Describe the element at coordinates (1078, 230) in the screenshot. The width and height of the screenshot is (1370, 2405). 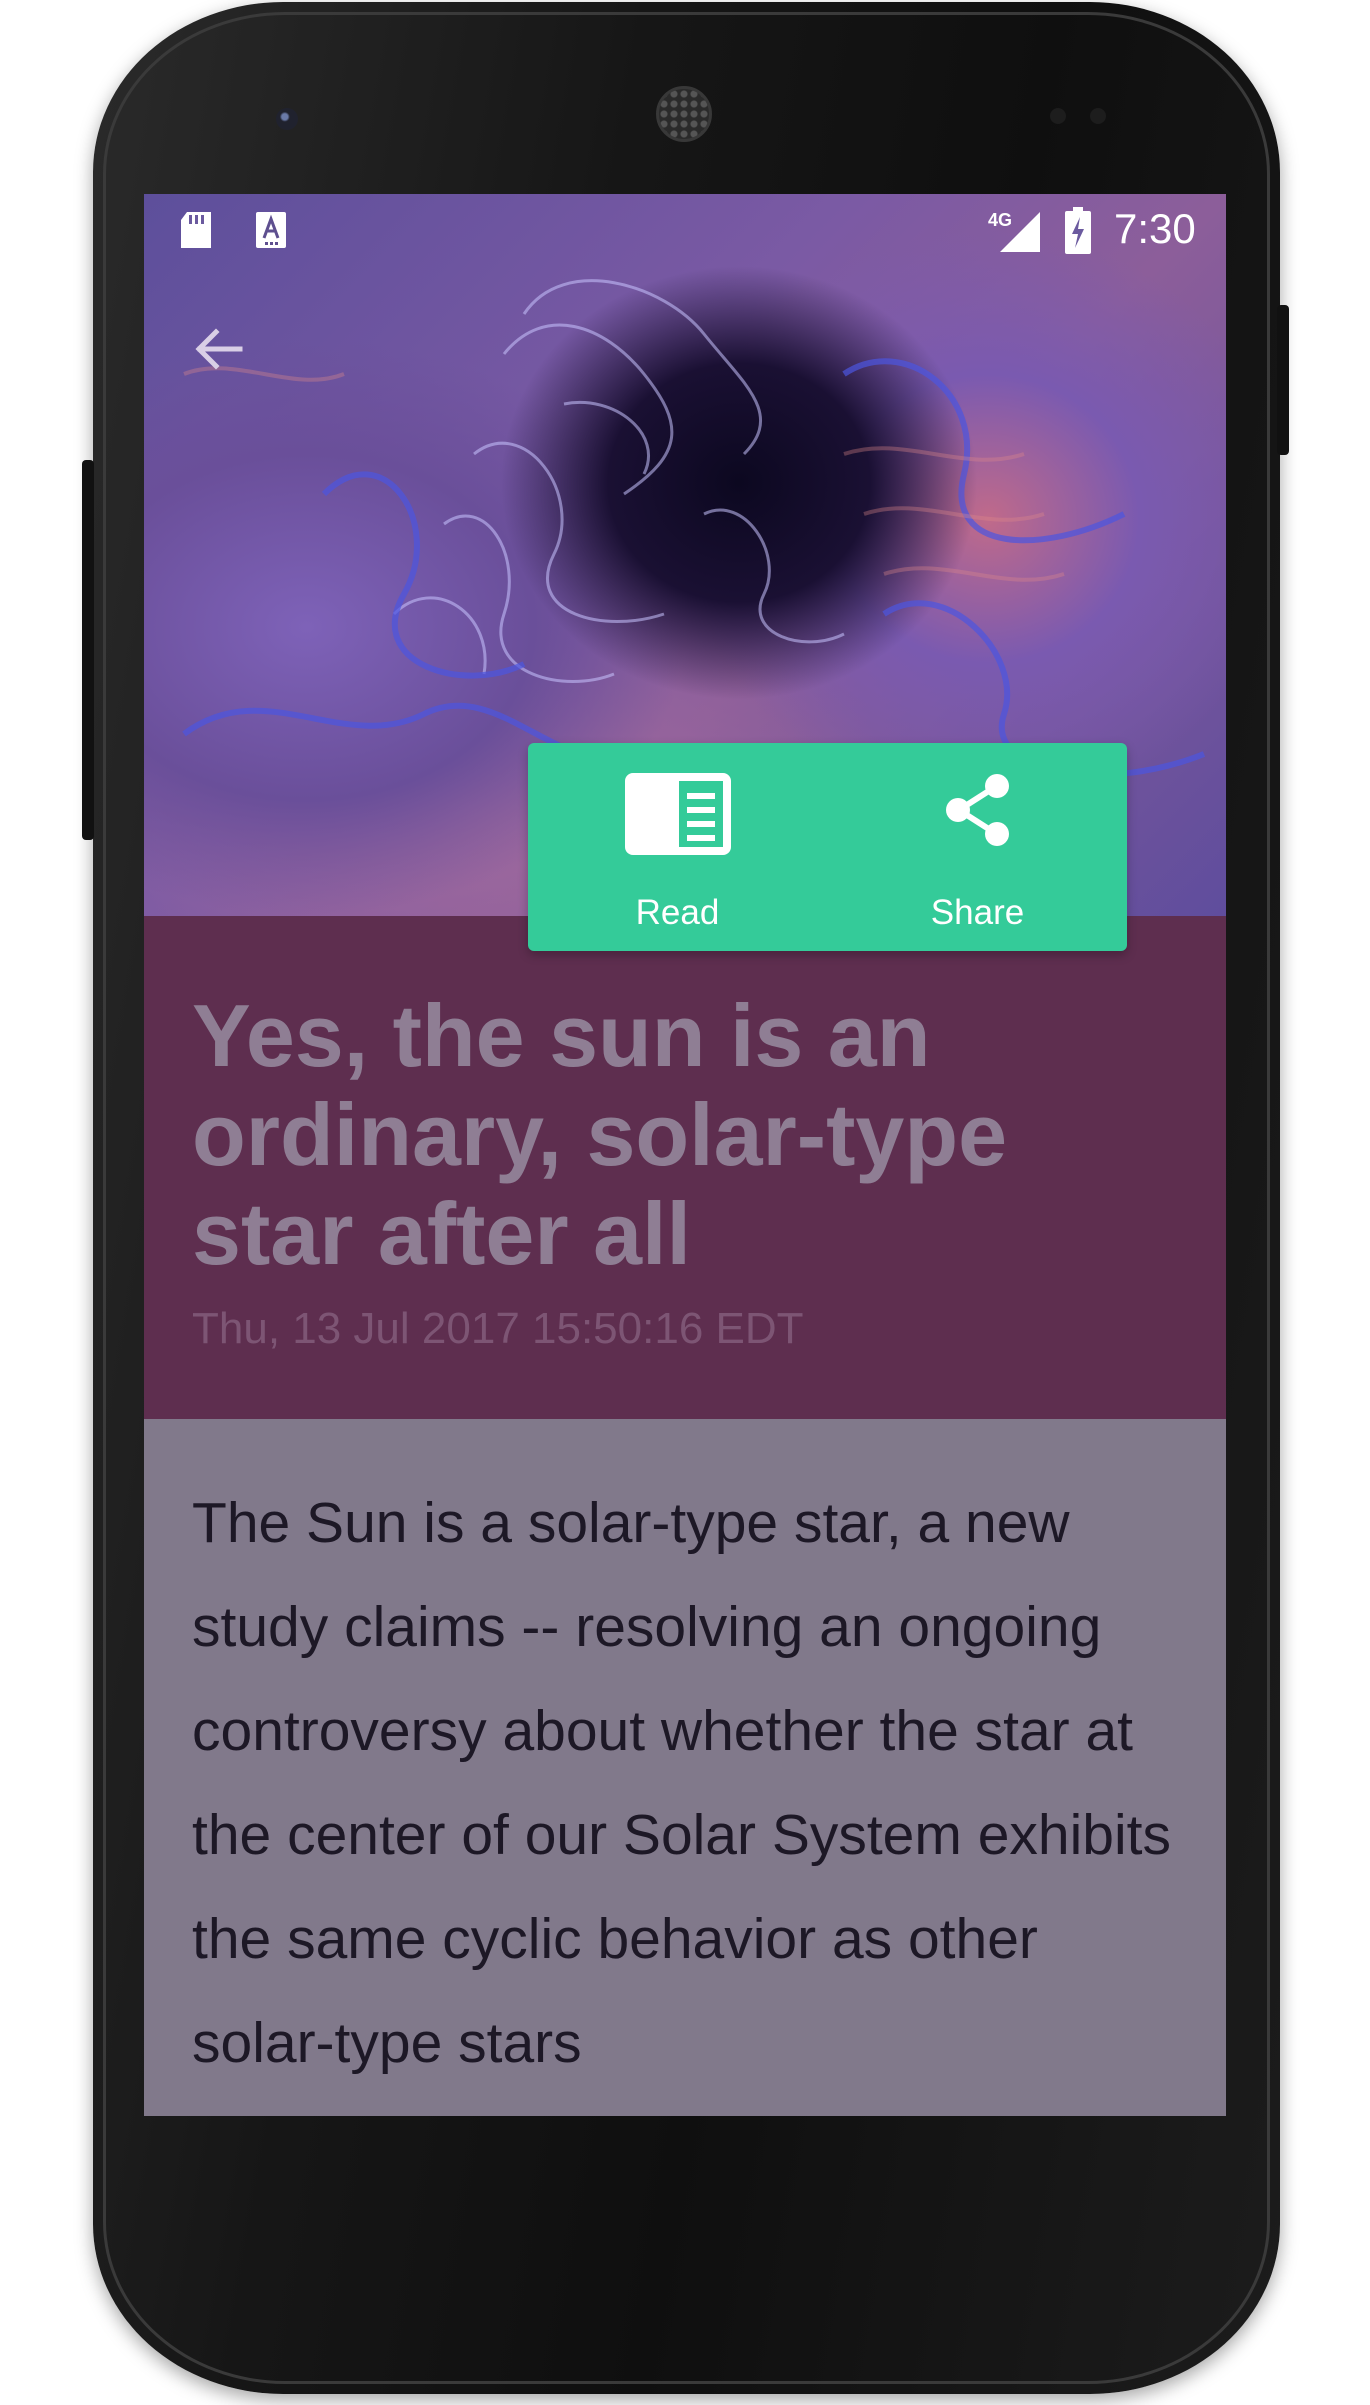
I see `battery-charging-icon` at that location.